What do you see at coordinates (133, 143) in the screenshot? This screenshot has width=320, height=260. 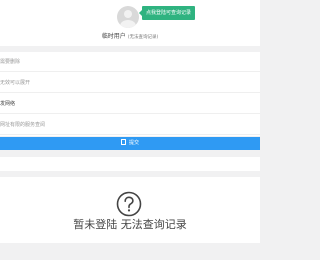 I see `submit-label: 提交` at bounding box center [133, 143].